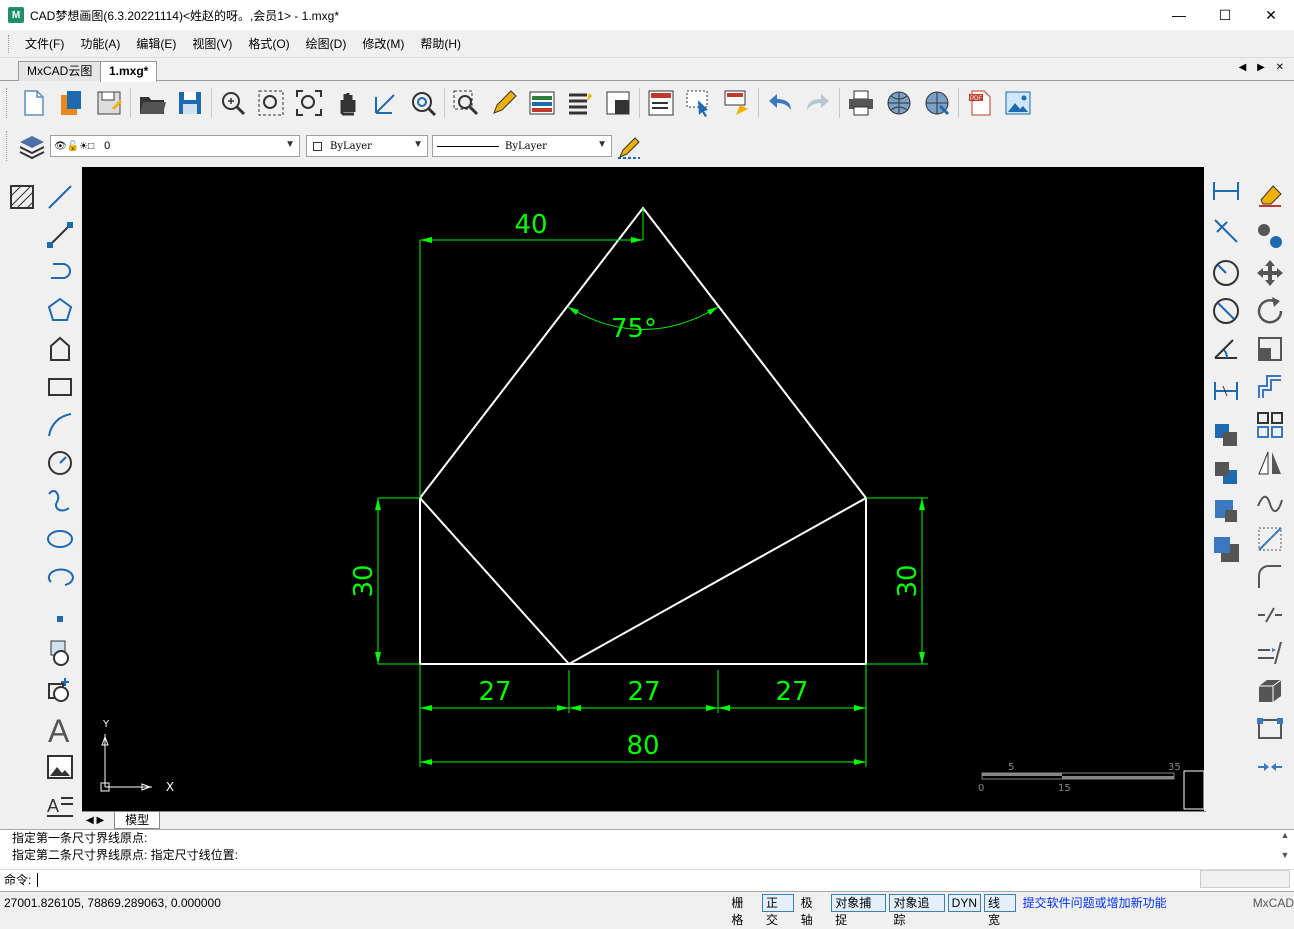 This screenshot has width=1294, height=929. What do you see at coordinates (618, 103) in the screenshot?
I see `block-icon` at bounding box center [618, 103].